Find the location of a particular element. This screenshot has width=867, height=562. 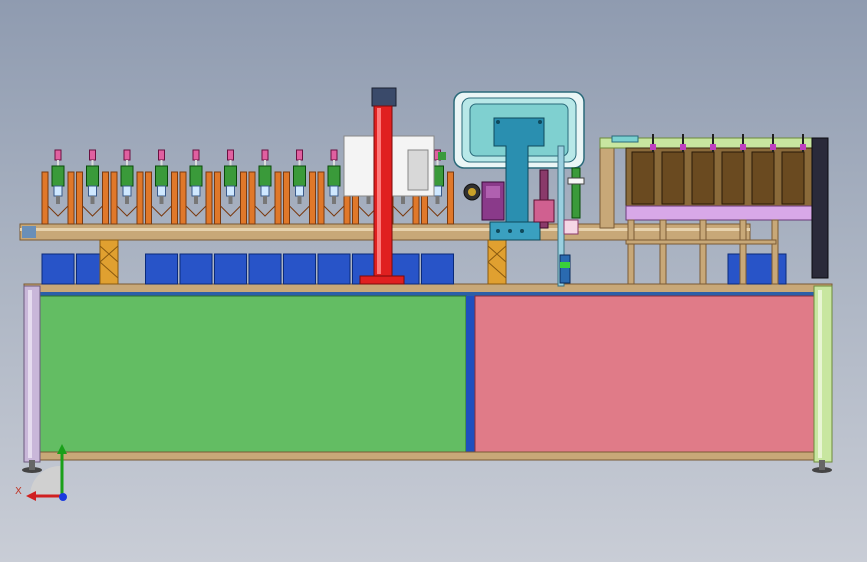

motor-hub is located at coordinates (472, 192).